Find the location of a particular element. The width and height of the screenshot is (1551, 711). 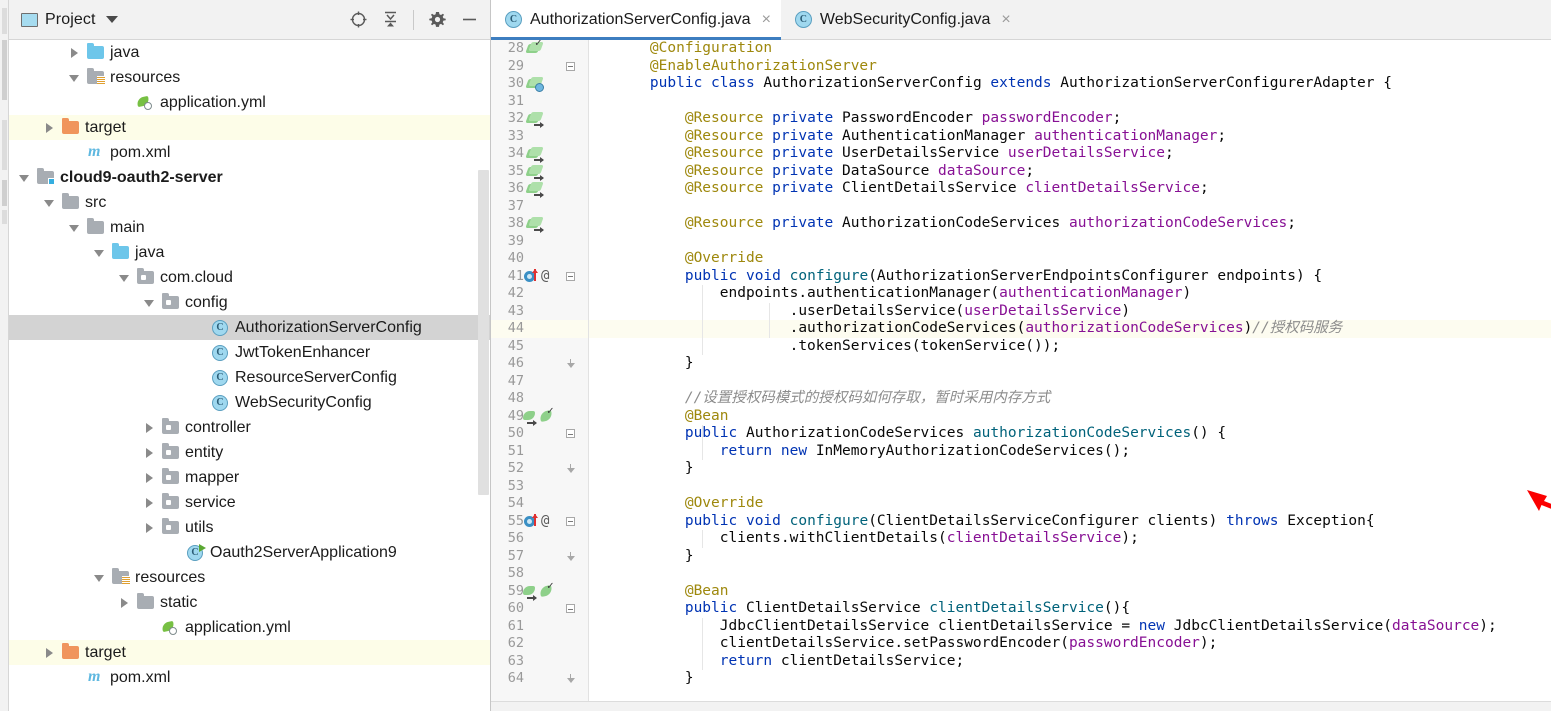

tree-row-com-cloud: com.cloud is located at coordinates (249, 277).